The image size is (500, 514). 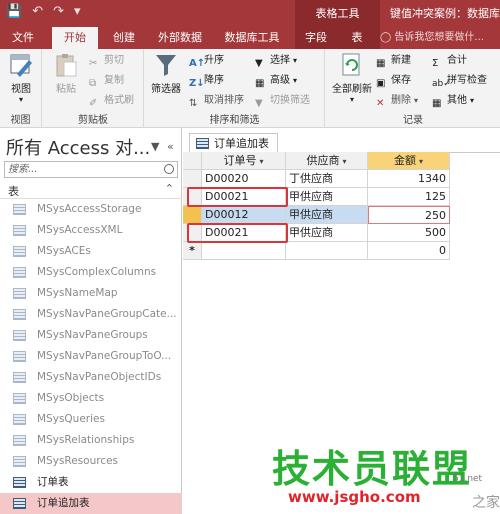 I want to click on nav-item-msysaces: MSysACEs, so click(x=91, y=251).